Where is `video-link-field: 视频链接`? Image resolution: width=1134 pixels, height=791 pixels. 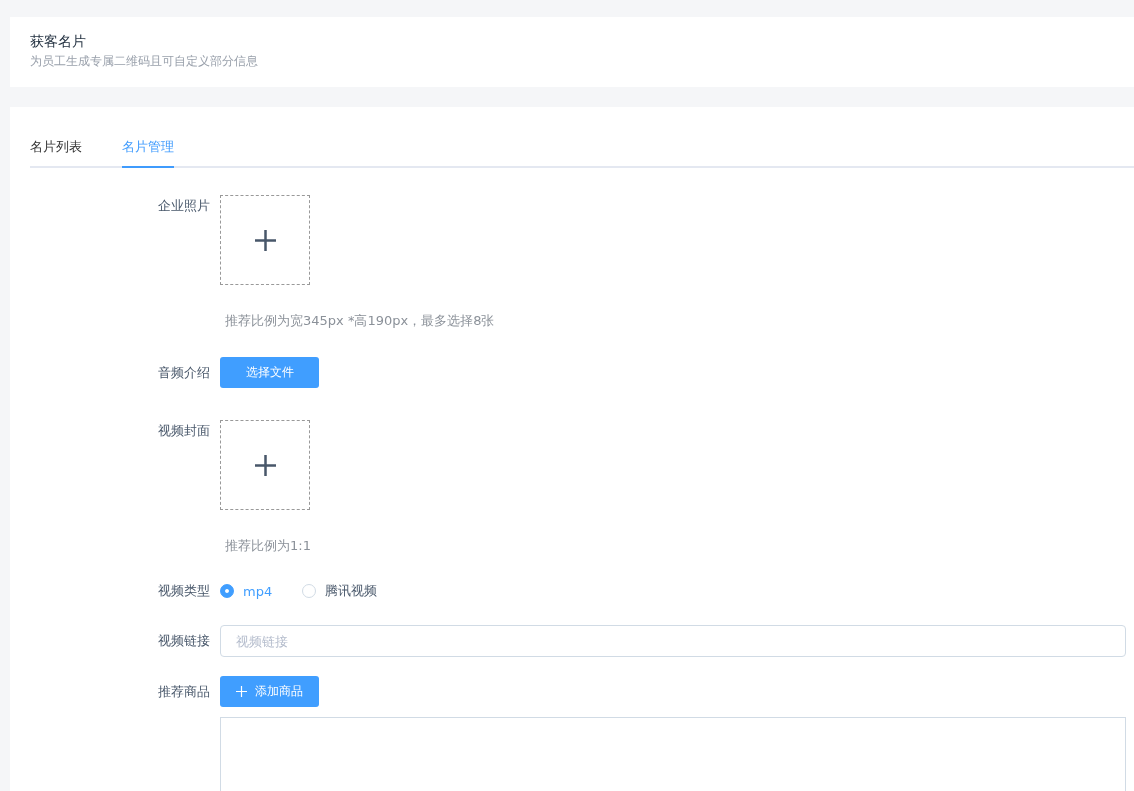 video-link-field: 视频链接 is located at coordinates (673, 641).